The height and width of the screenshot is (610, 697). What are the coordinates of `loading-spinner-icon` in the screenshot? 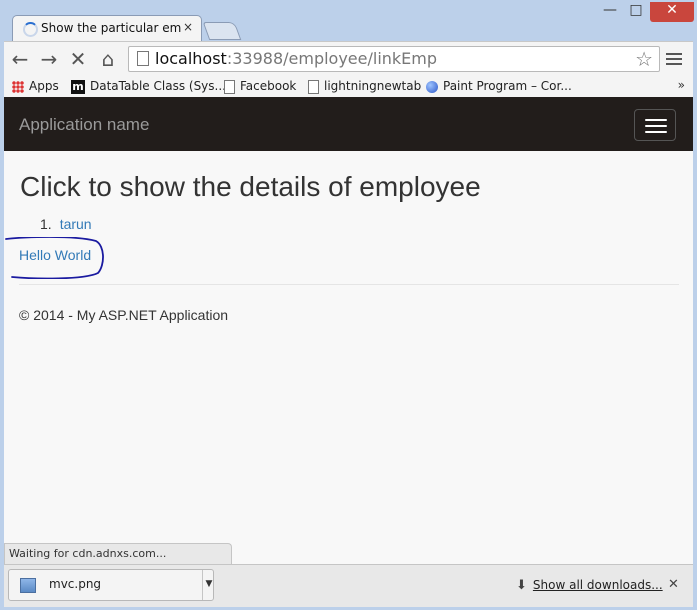 It's located at (30, 29).